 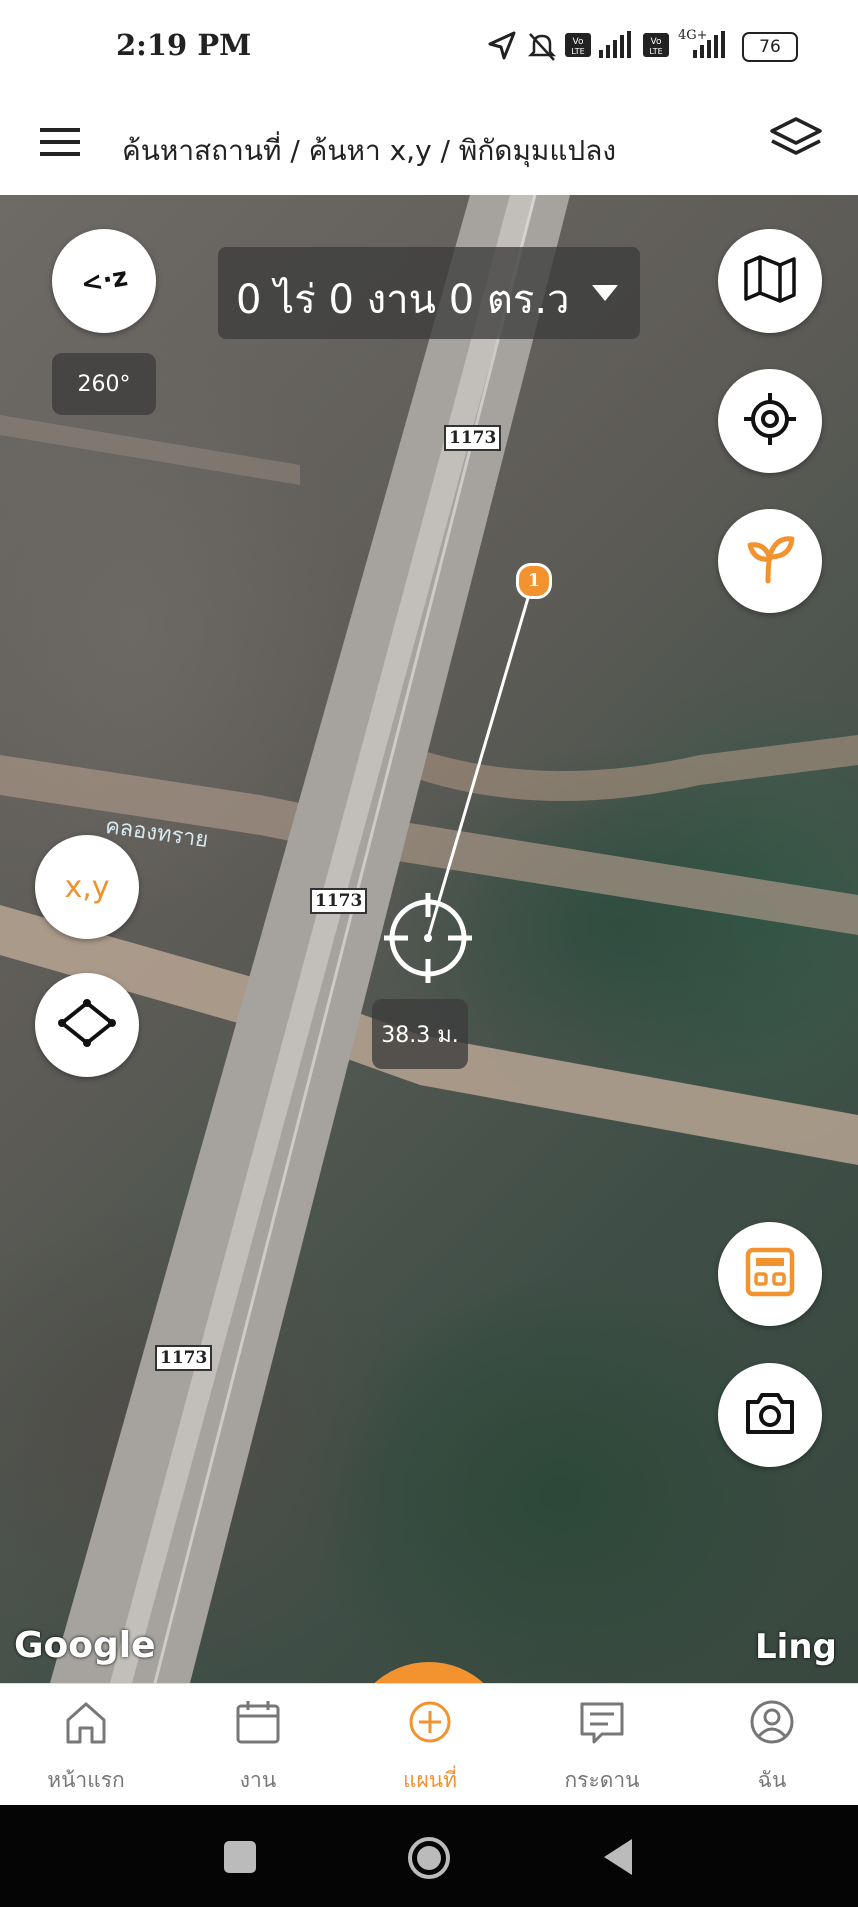 I want to click on volte-icon-2: Vo LTE, so click(x=657, y=47).